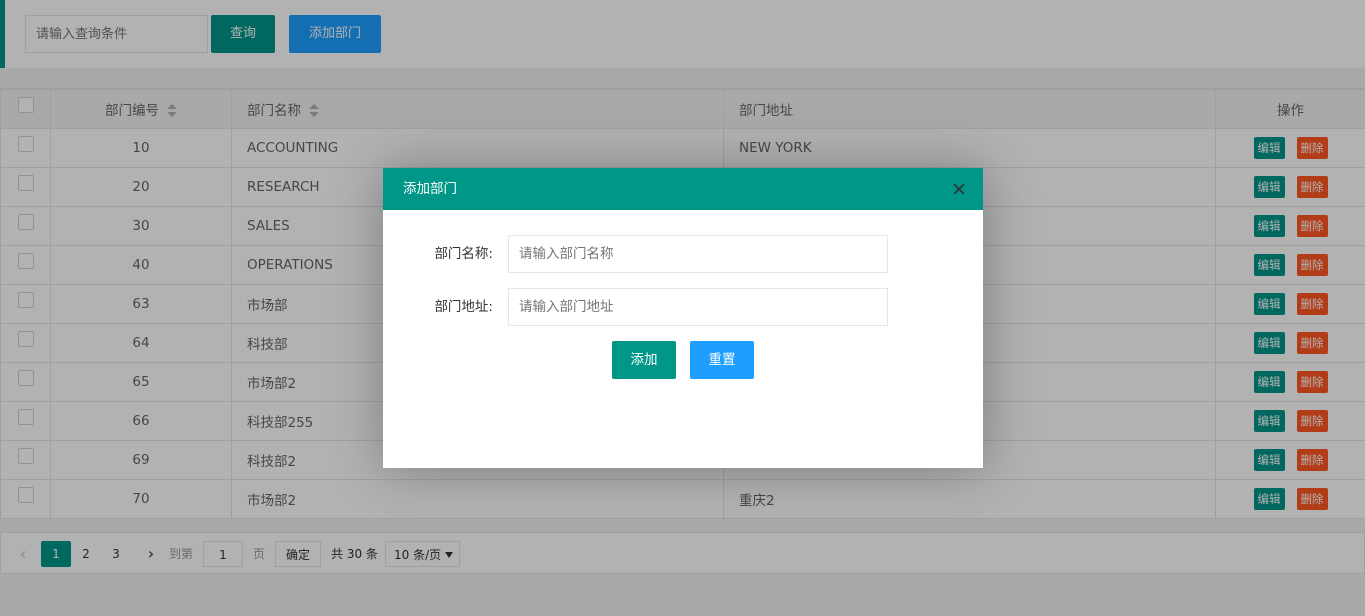 The height and width of the screenshot is (616, 1365). Describe the element at coordinates (463, 307) in the screenshot. I see `address-label: 部门地址:` at that location.